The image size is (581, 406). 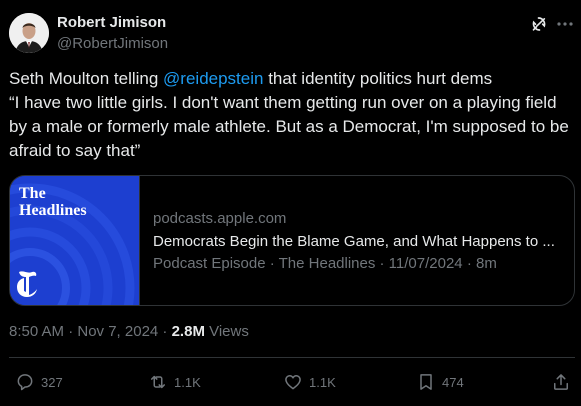 I want to click on share-icon, so click(x=561, y=382).